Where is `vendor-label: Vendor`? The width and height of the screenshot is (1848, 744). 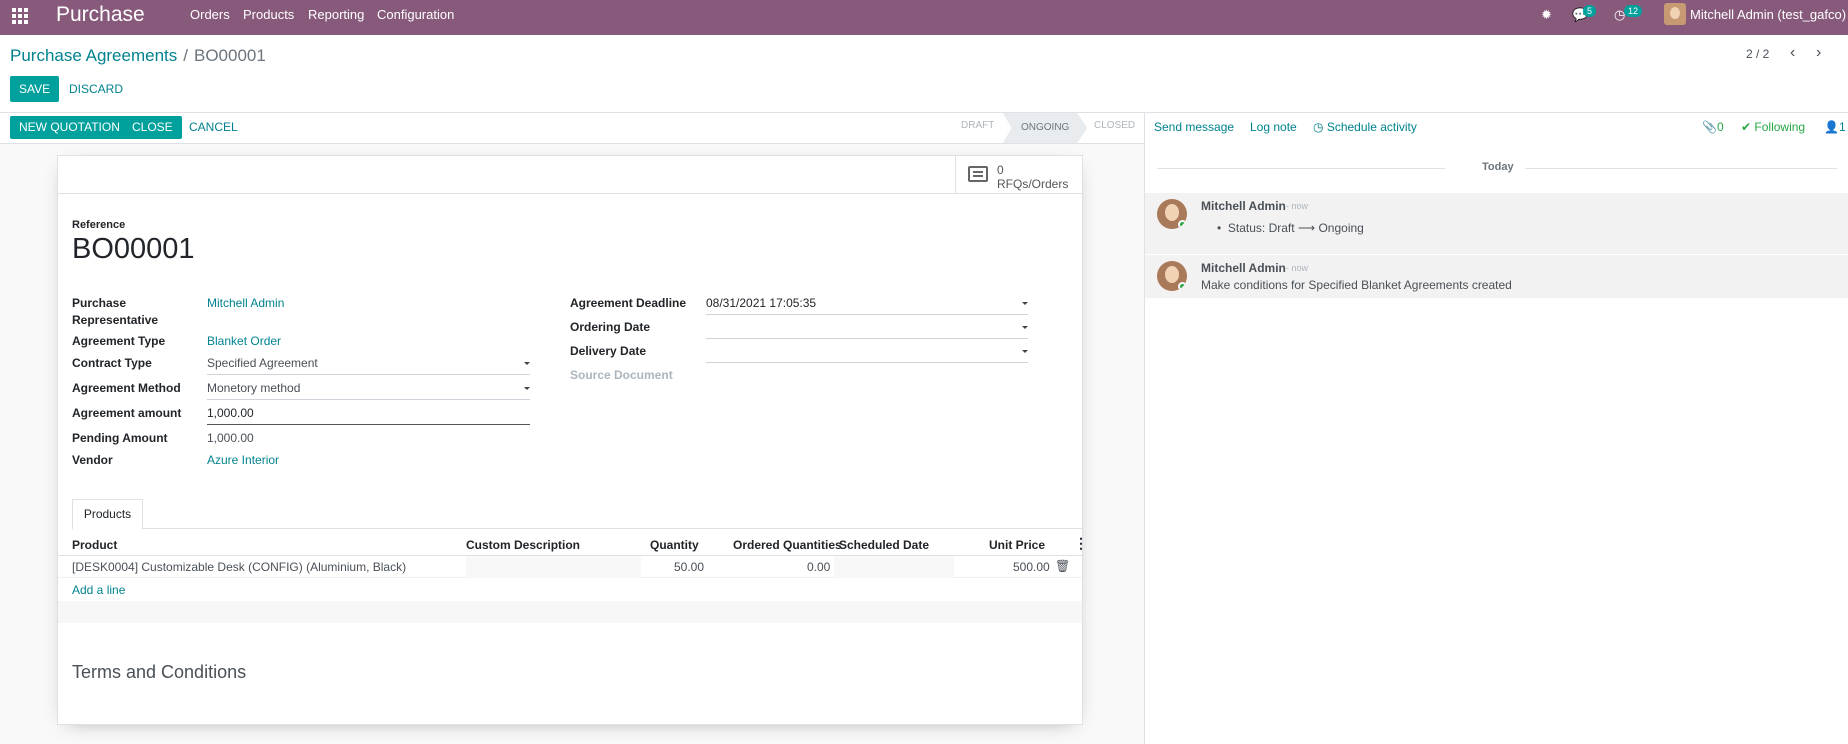 vendor-label: Vendor is located at coordinates (92, 460).